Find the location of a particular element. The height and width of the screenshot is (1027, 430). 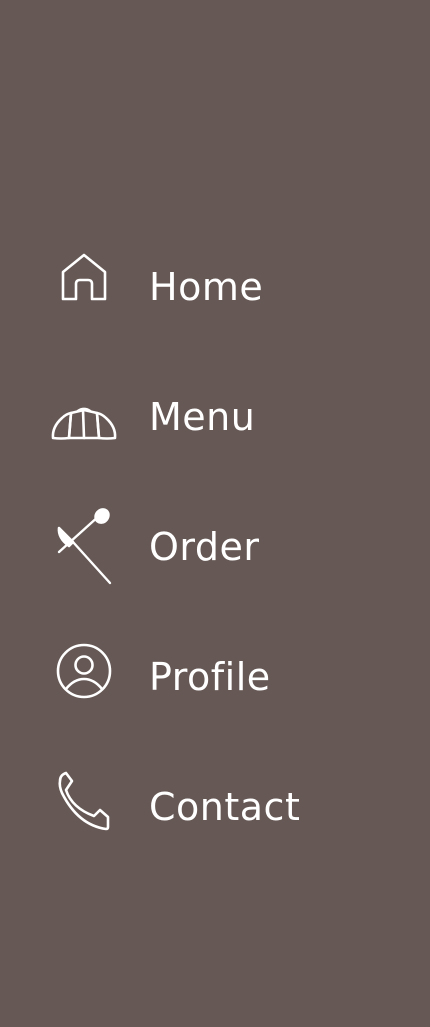

nav-label-contact: Contact is located at coordinates (225, 807).